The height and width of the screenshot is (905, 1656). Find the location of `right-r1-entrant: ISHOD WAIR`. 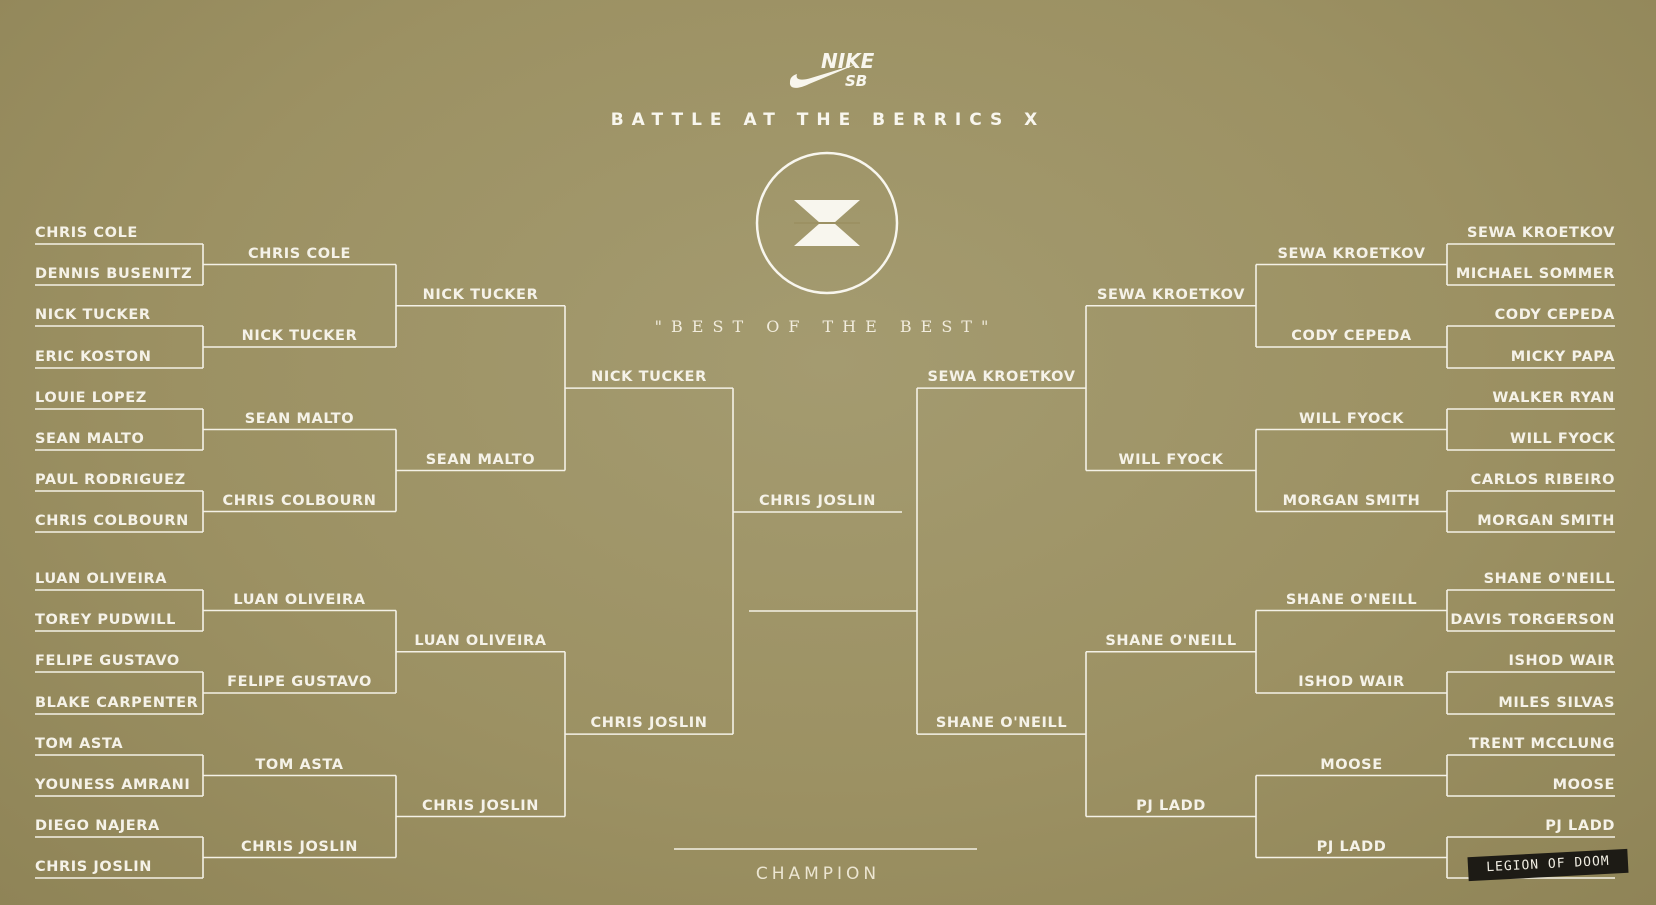

right-r1-entrant: ISHOD WAIR is located at coordinates (1561, 661).